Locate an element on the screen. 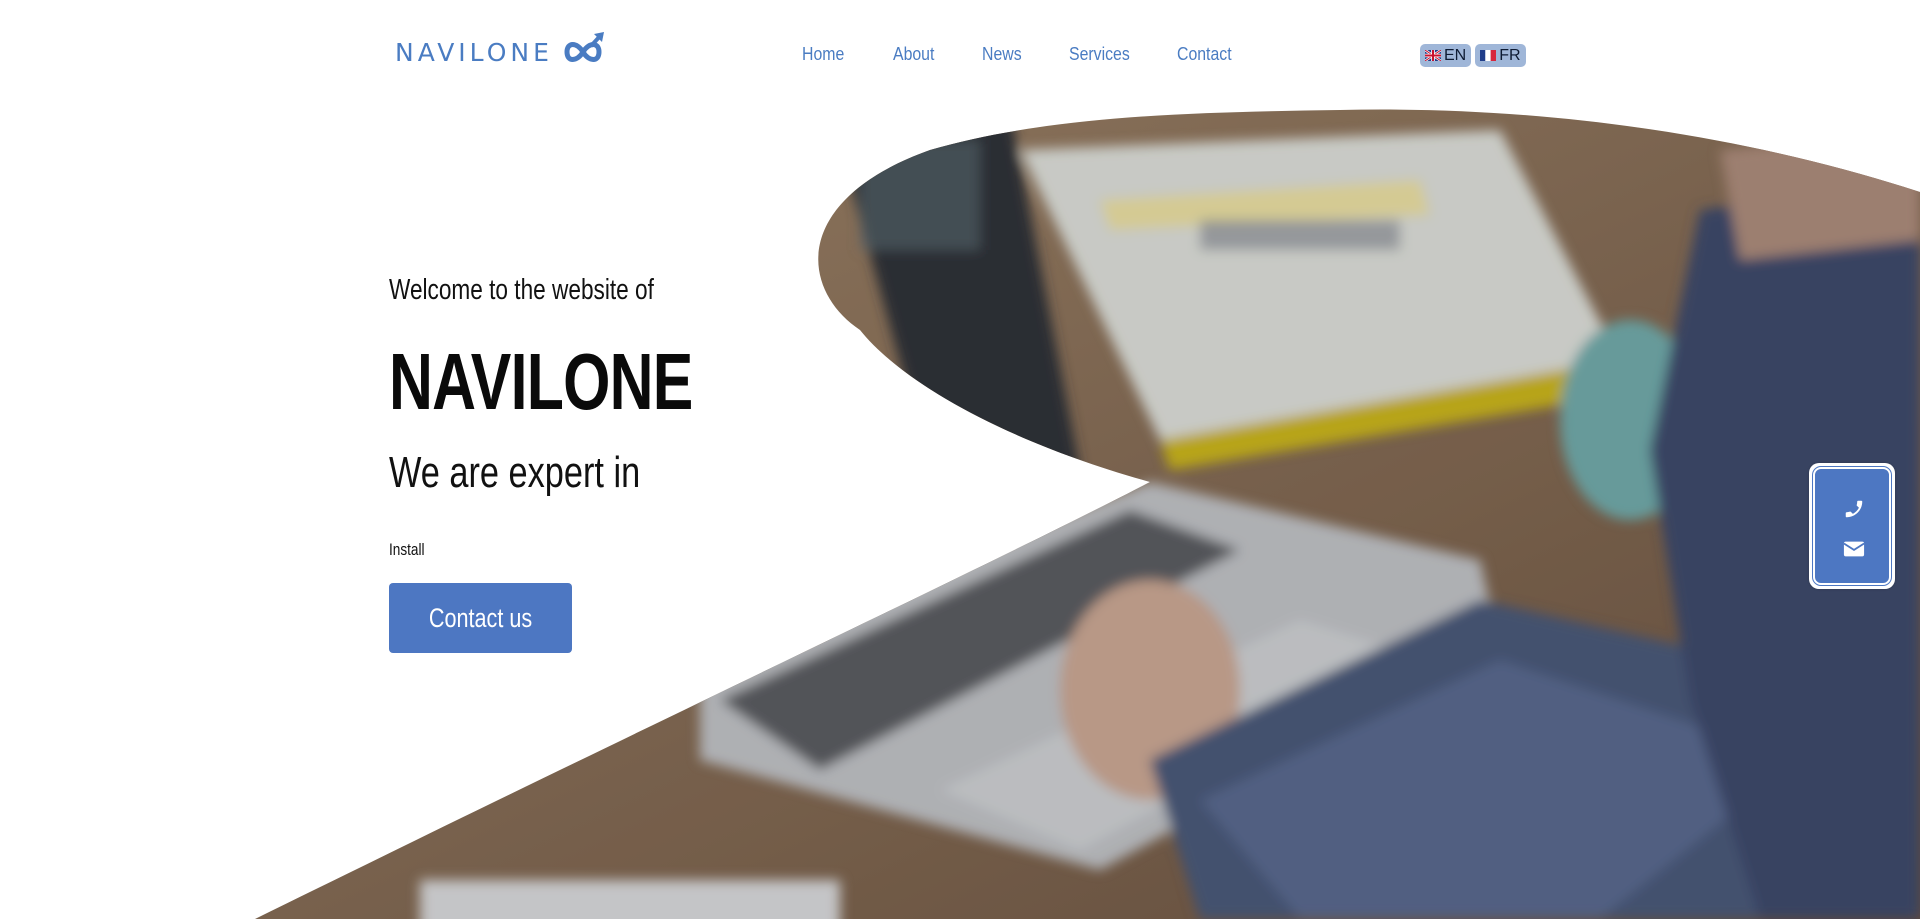 Image resolution: width=1920 pixels, height=919 pixels. contact-us-label: Contact us is located at coordinates (480, 617).